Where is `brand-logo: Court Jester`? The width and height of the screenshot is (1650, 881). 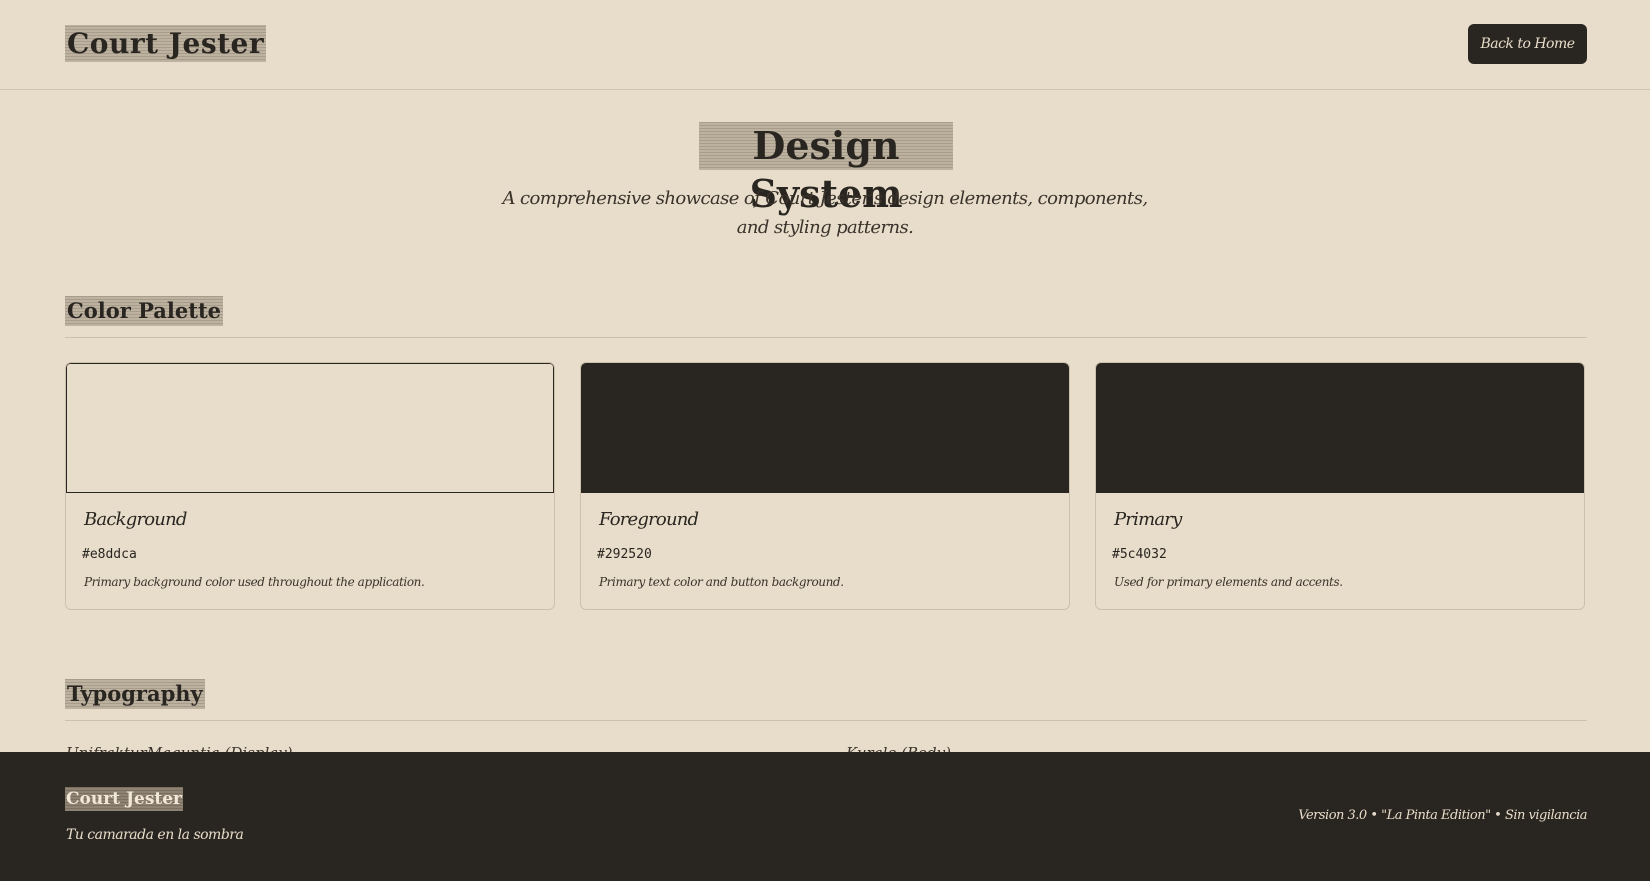
brand-logo: Court Jester is located at coordinates (166, 43).